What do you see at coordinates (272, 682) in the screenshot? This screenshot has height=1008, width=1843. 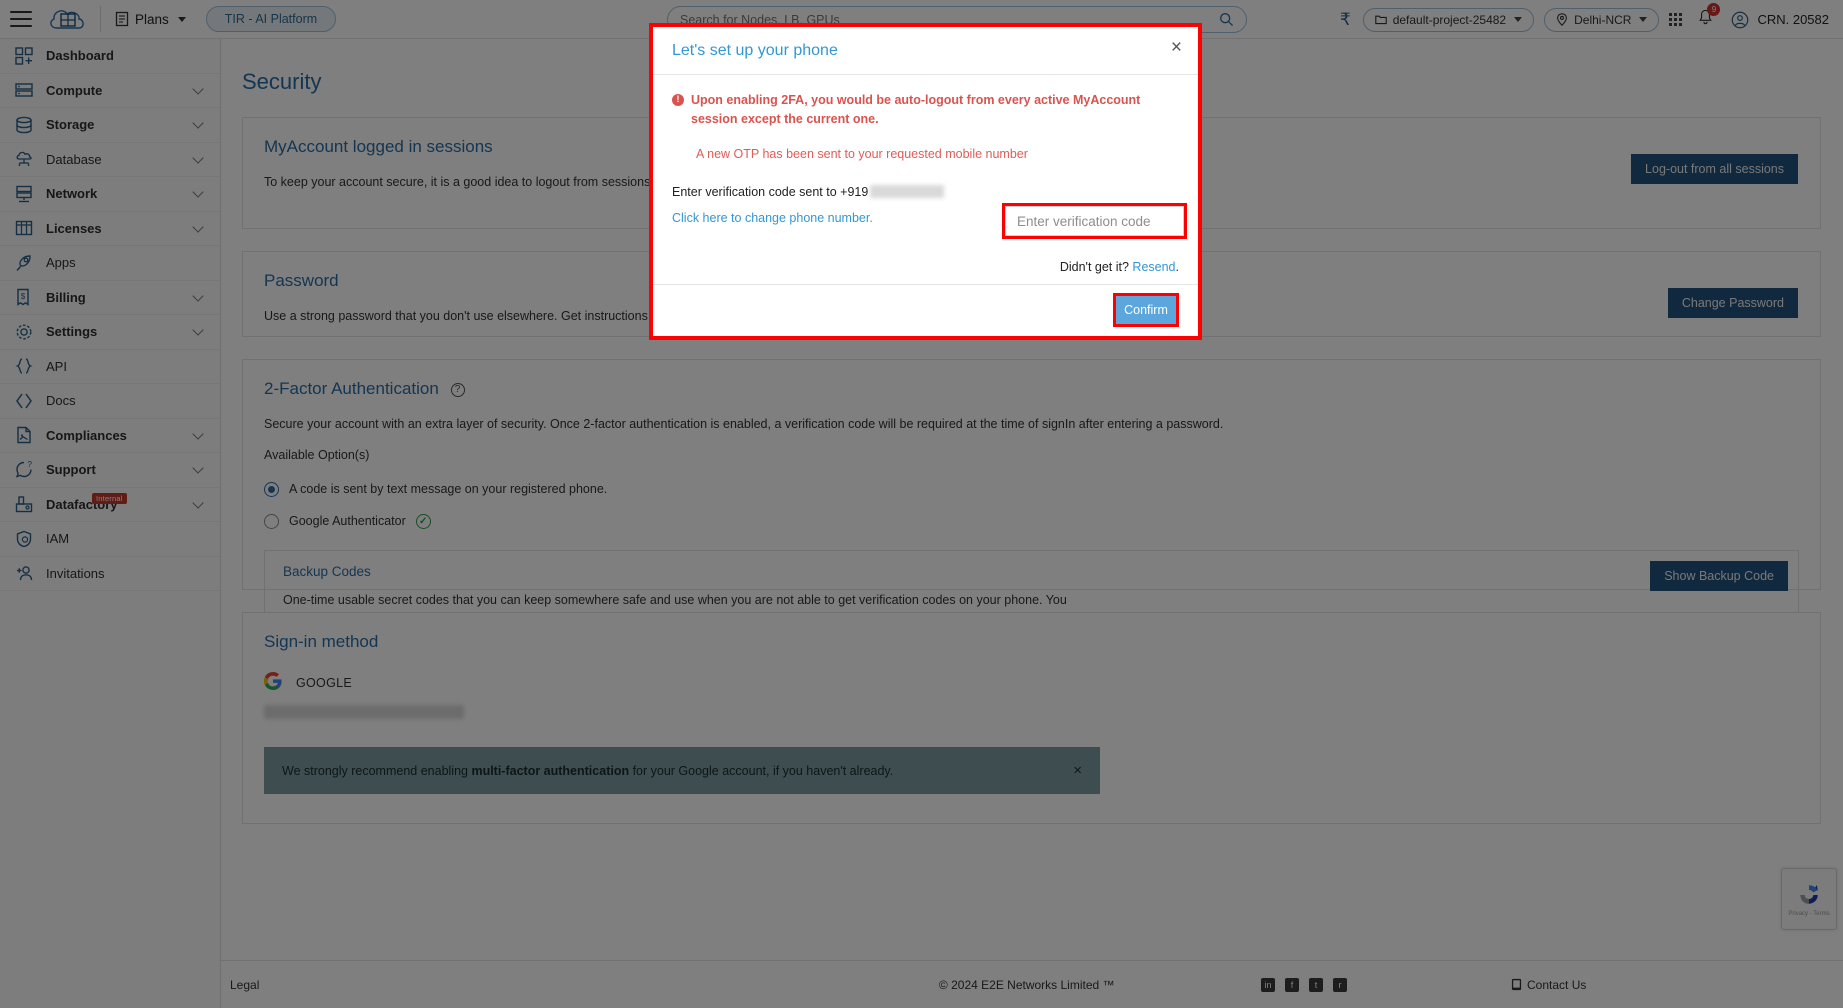 I see `google-icon` at bounding box center [272, 682].